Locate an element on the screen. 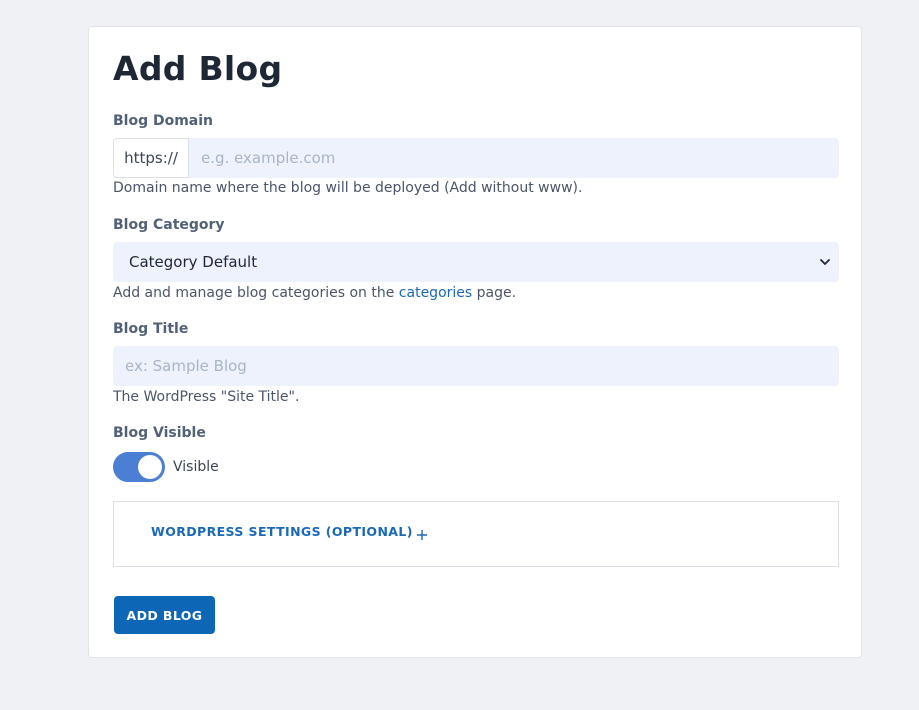 The image size is (919, 710). domain-input is located at coordinates (514, 158).